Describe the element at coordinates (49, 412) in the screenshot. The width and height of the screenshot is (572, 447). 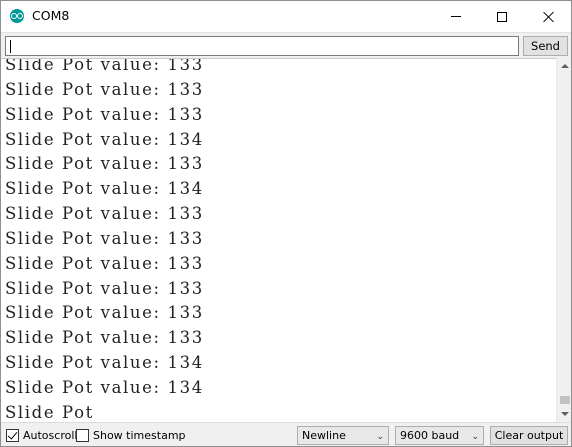
I see `output-line: Slide Pot` at that location.